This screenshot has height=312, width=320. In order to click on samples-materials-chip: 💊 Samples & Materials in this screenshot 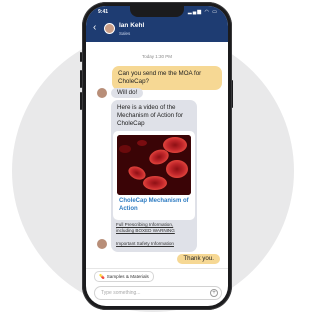, I will do `click(124, 276)`.